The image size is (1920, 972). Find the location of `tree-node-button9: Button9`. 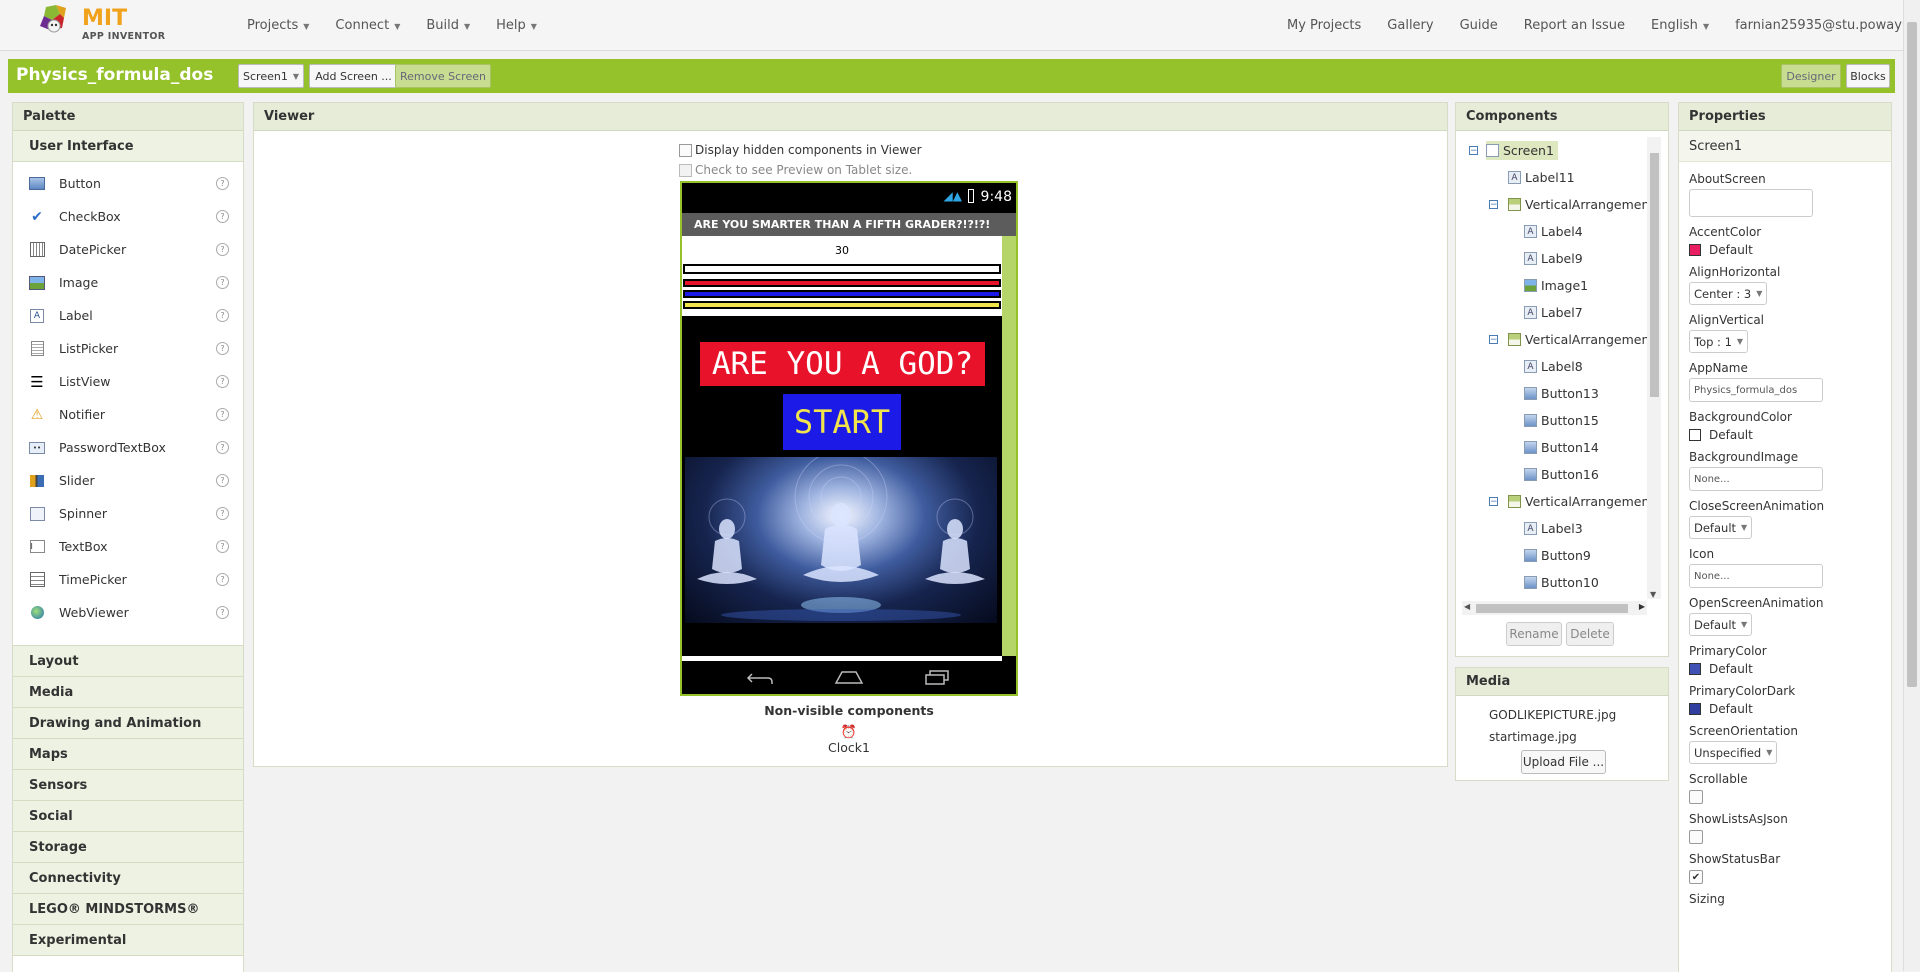

tree-node-button9: Button9 is located at coordinates (1551, 555).